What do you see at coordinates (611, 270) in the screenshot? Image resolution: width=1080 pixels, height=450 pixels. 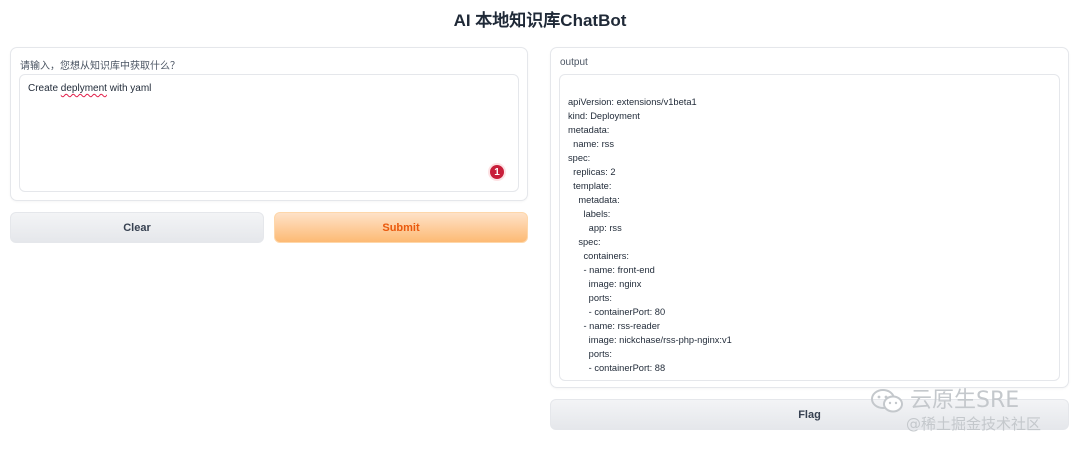 I see `output-line: - name: front-end` at bounding box center [611, 270].